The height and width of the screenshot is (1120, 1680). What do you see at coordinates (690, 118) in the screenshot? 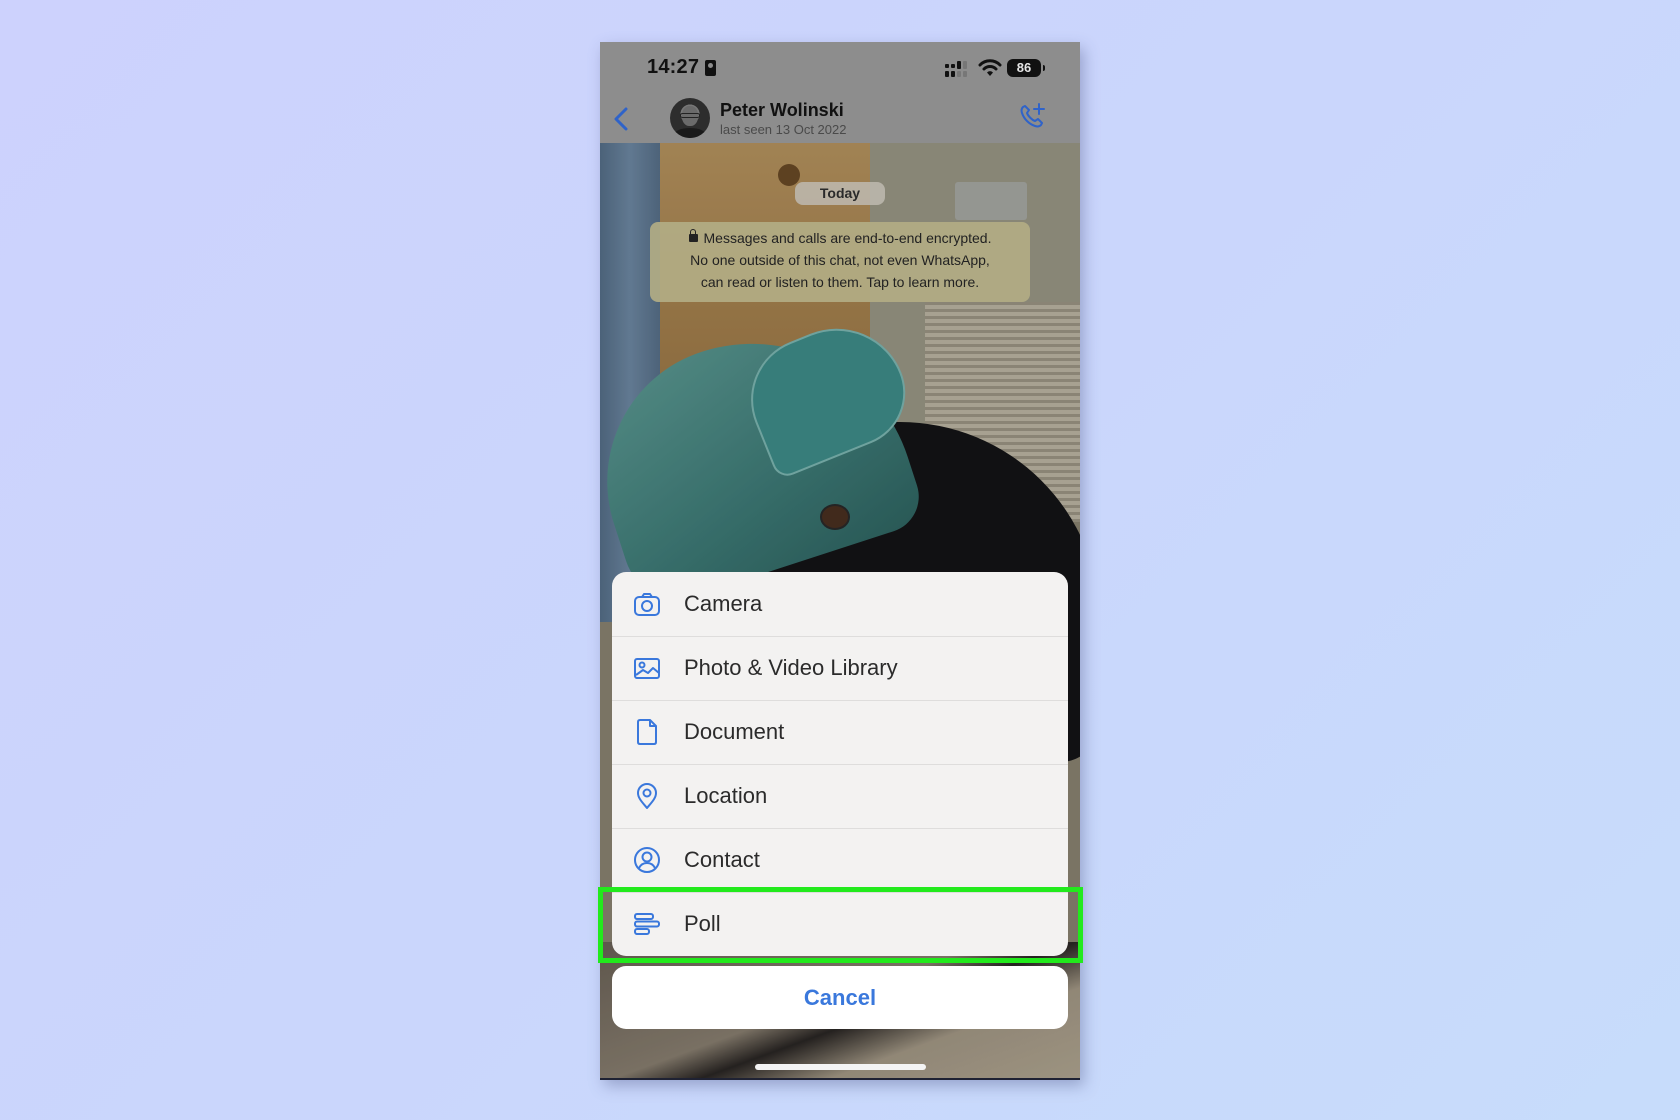
I see `avatar` at bounding box center [690, 118].